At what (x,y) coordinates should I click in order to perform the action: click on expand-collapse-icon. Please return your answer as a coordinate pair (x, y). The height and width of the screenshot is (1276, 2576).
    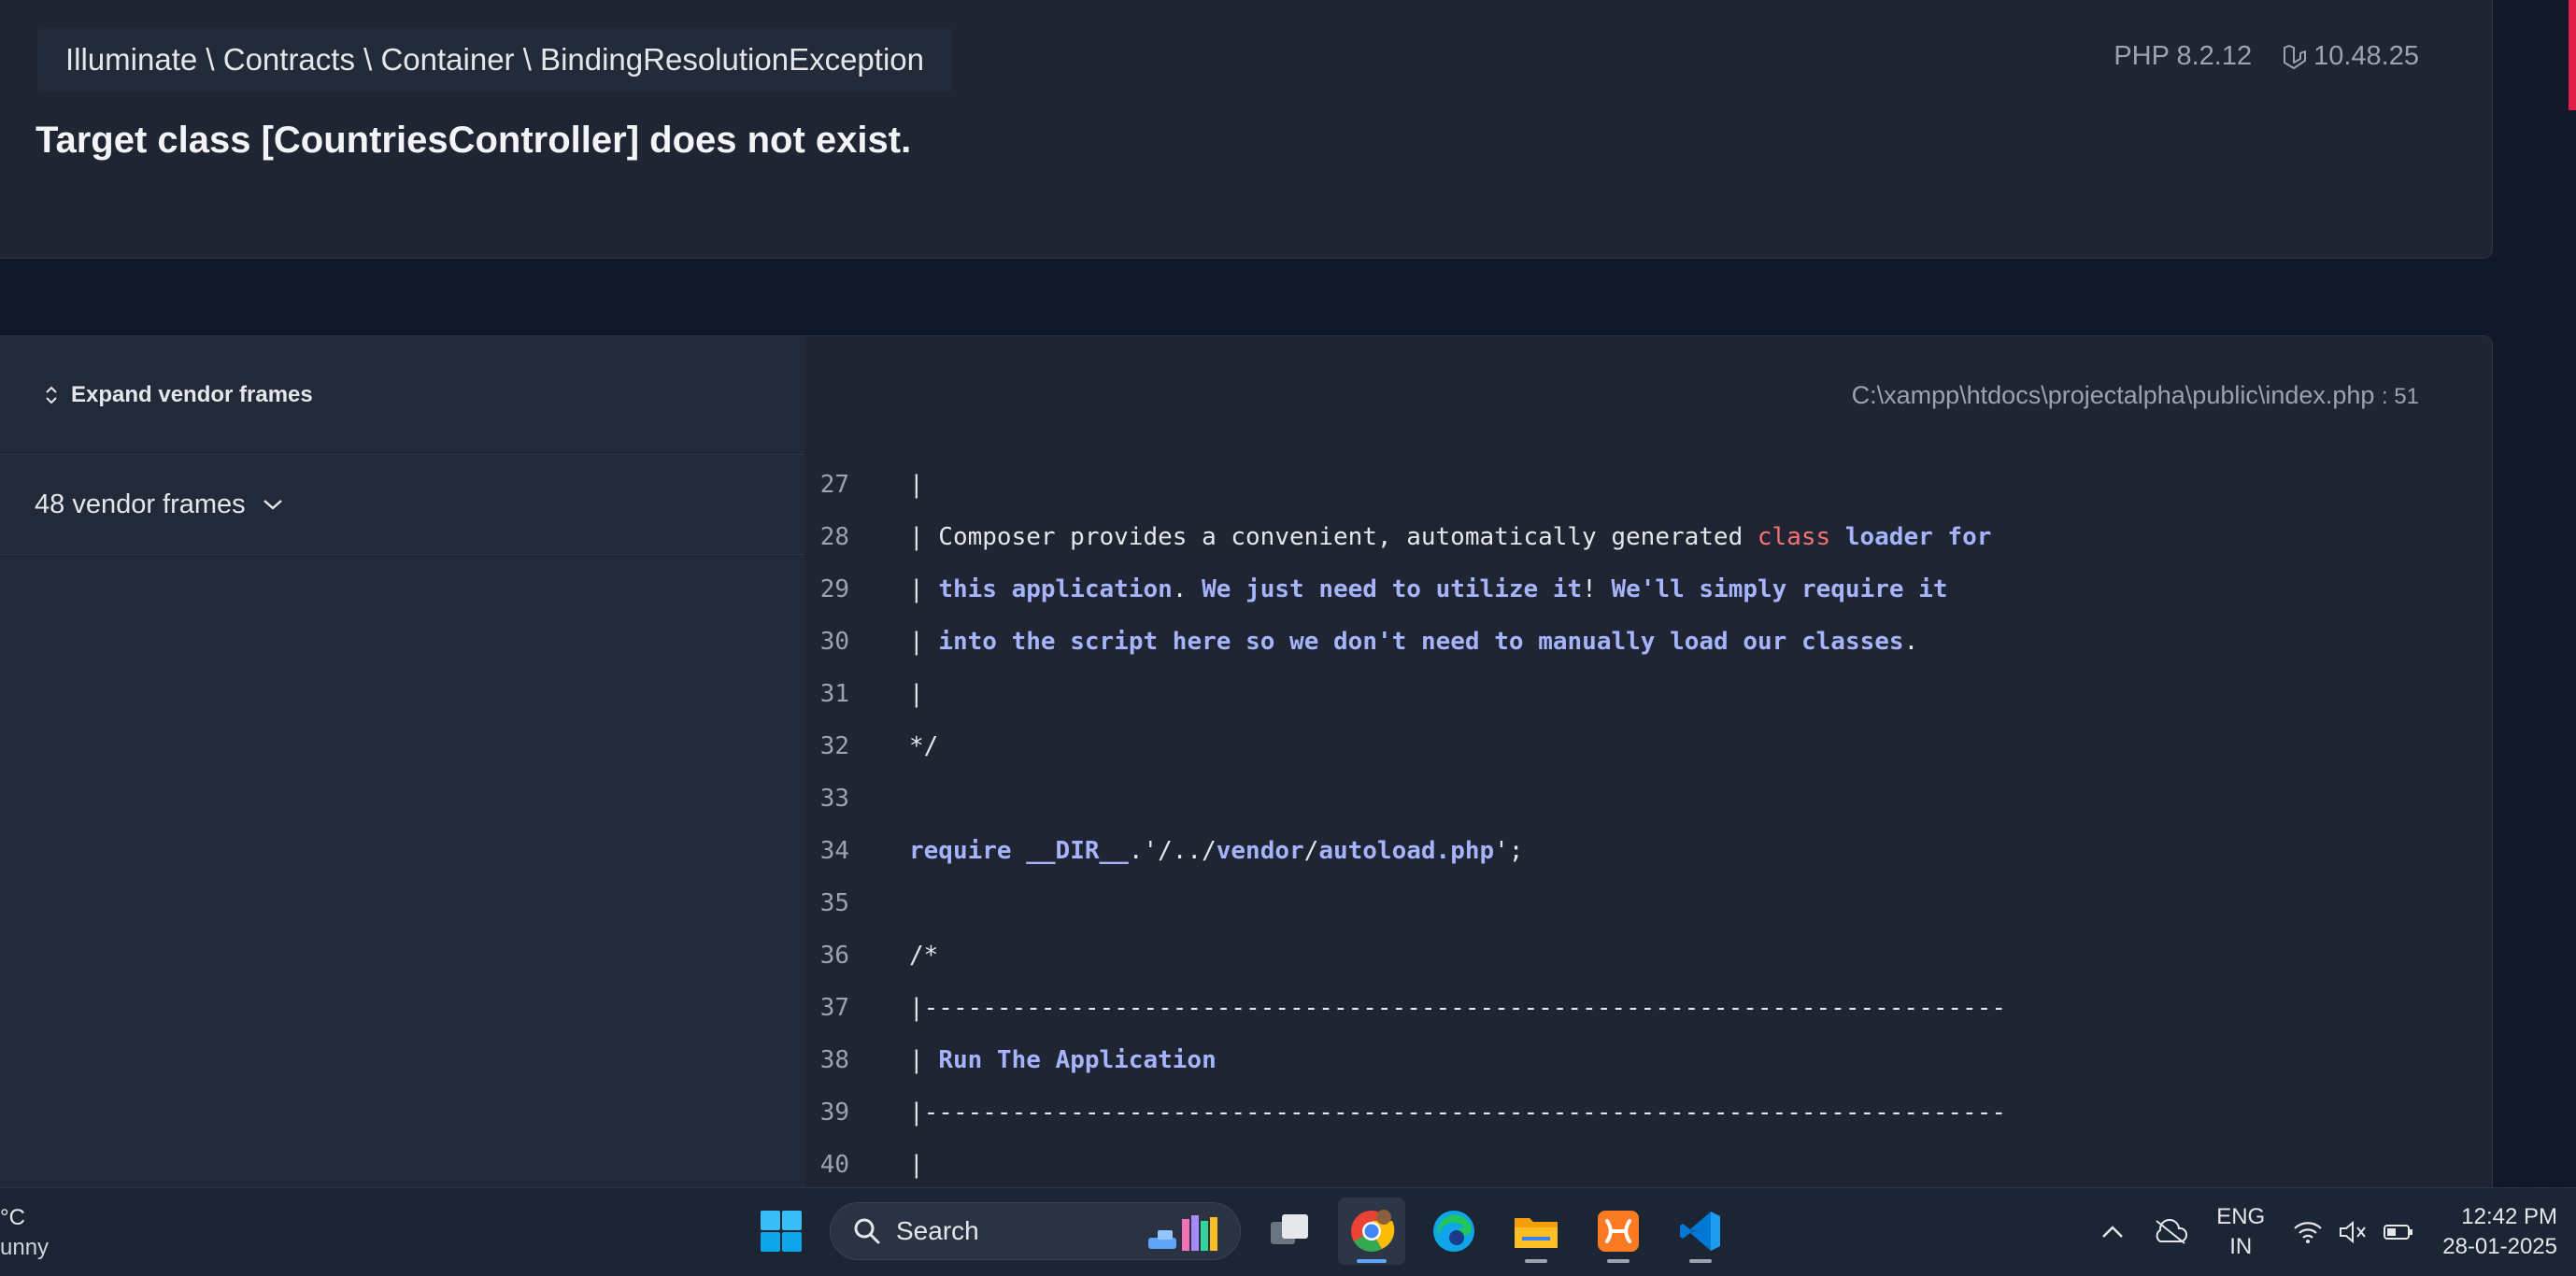
    Looking at the image, I should click on (52, 395).